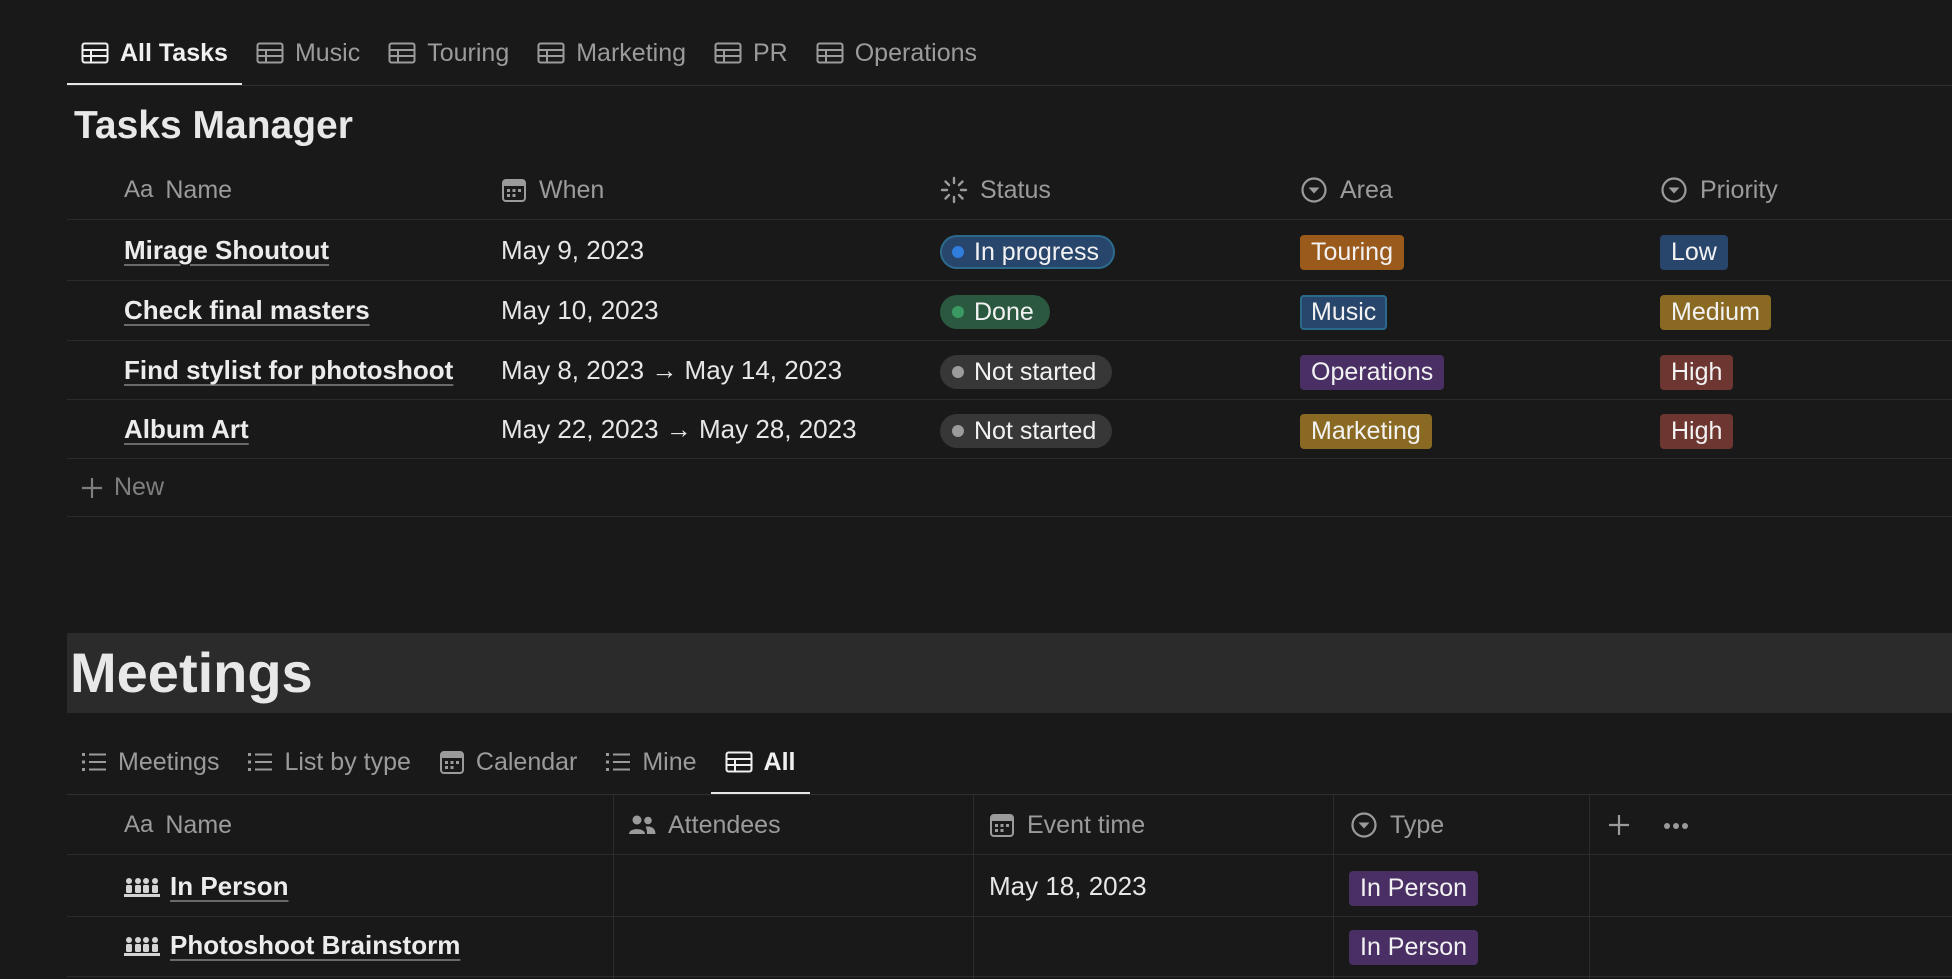 The image size is (1952, 979). What do you see at coordinates (1009, 794) in the screenshot?
I see `tab-divider` at bounding box center [1009, 794].